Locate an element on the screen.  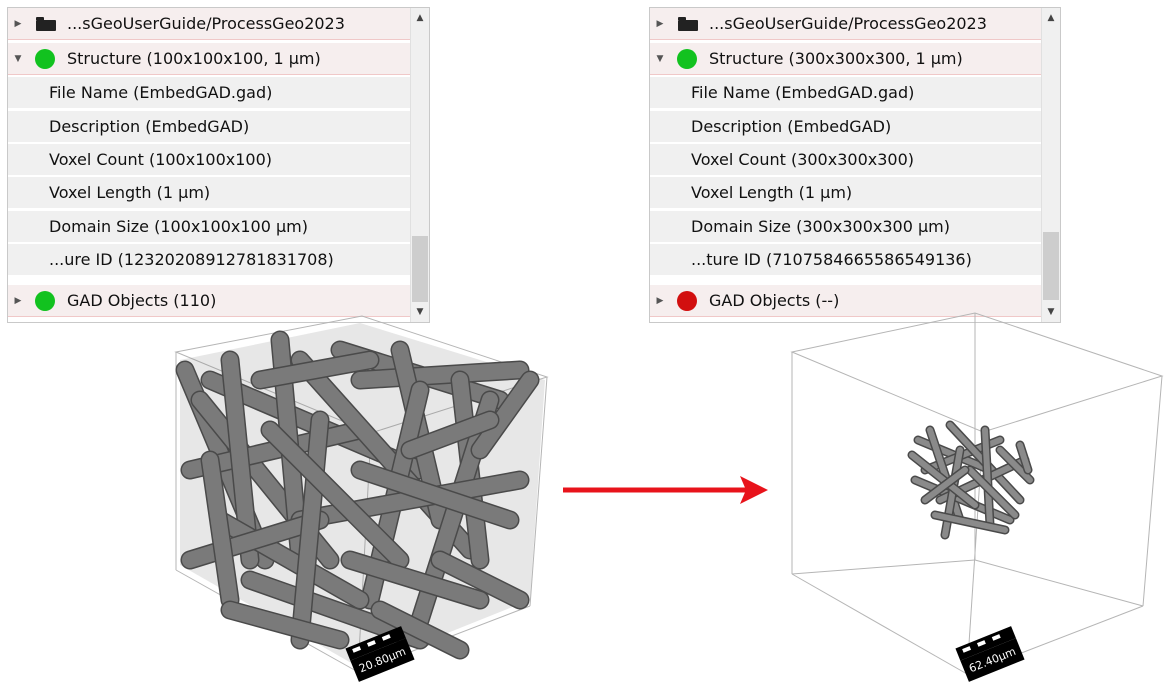
right-arrow-icon is located at coordinates (665, 490).